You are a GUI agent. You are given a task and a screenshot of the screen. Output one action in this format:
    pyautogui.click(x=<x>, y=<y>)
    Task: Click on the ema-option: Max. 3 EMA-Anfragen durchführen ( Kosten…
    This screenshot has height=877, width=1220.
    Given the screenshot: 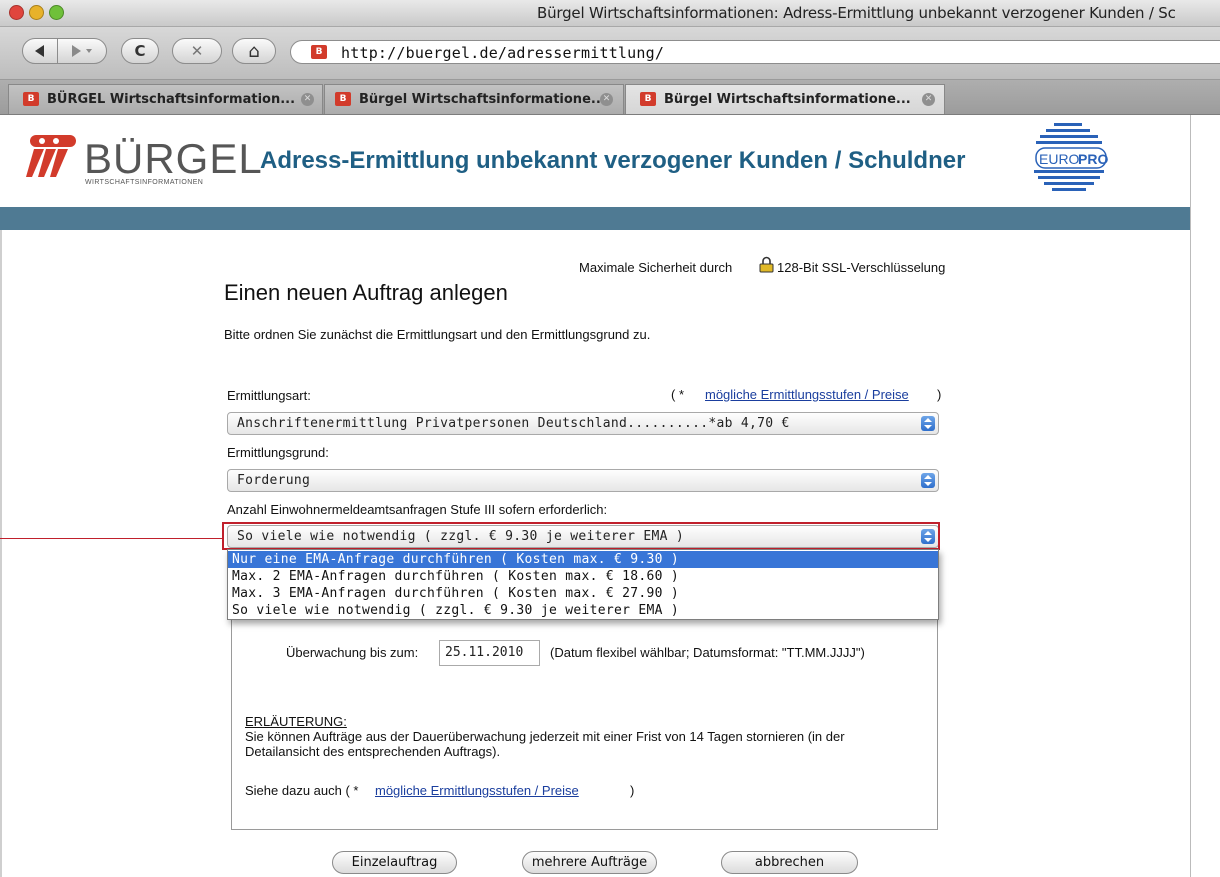 What is the action you would take?
    pyautogui.click(x=583, y=593)
    